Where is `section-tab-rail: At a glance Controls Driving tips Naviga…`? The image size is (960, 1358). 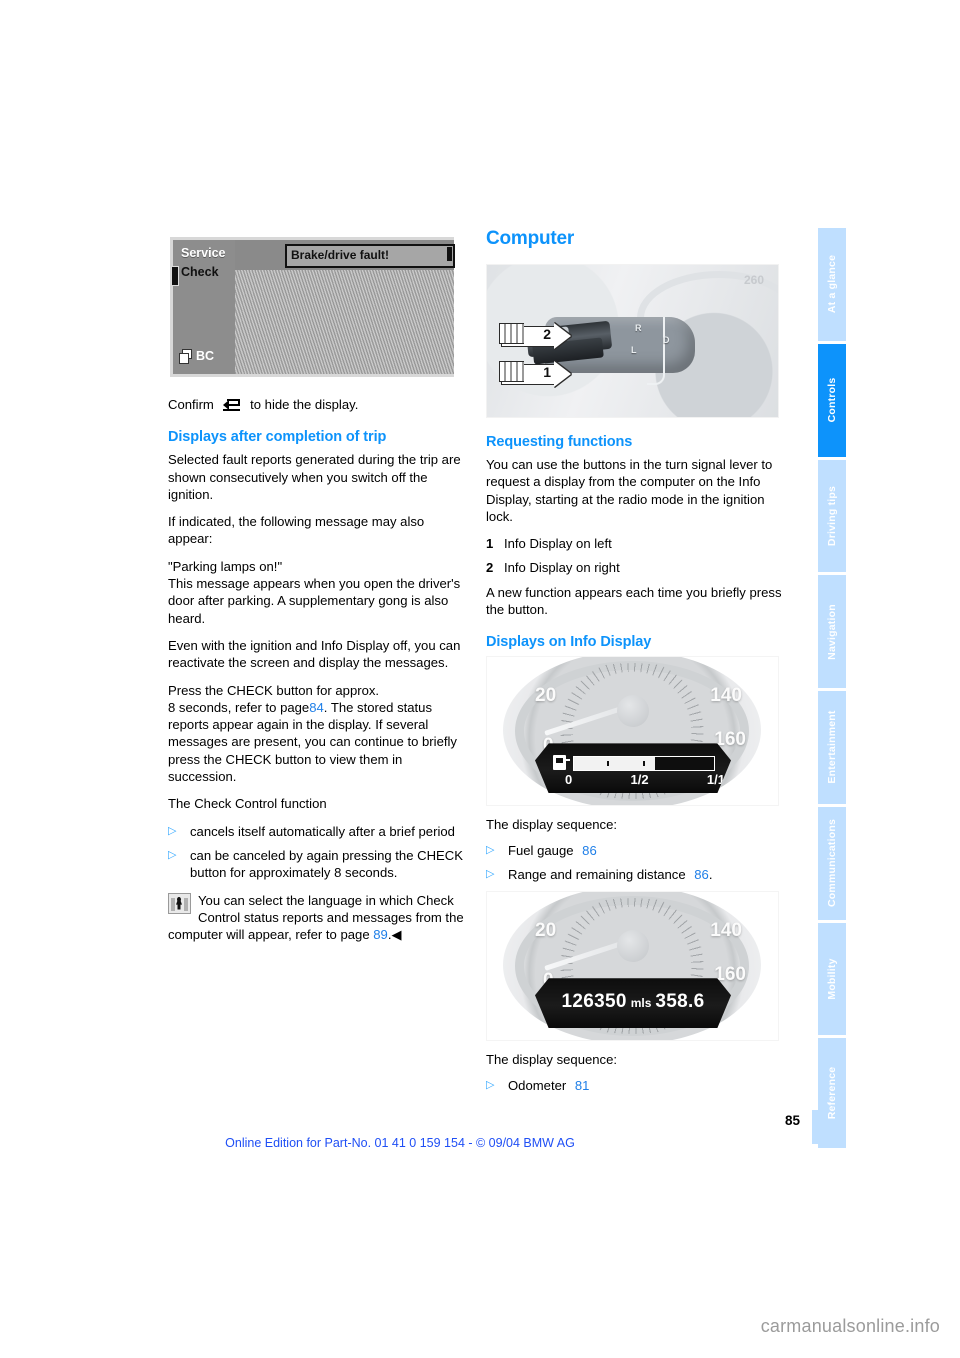
section-tab-rail: At a glance Controls Driving tips Naviga… is located at coordinates (832, 688).